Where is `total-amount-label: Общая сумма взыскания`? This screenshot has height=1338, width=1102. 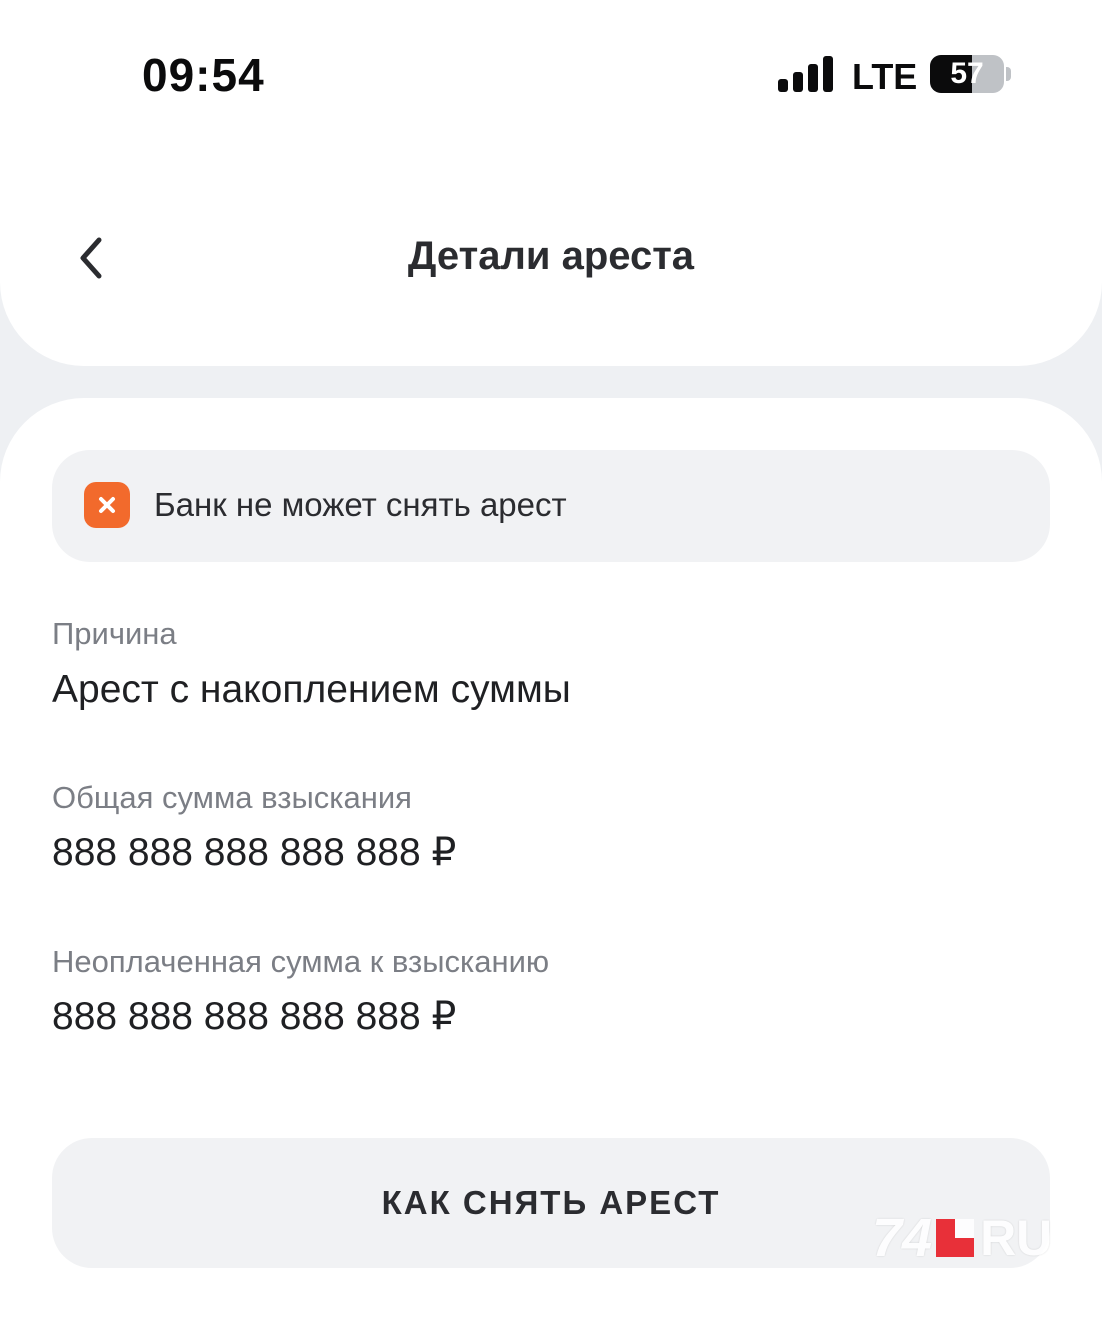
total-amount-label: Общая сумма взыскания is located at coordinates (232, 797).